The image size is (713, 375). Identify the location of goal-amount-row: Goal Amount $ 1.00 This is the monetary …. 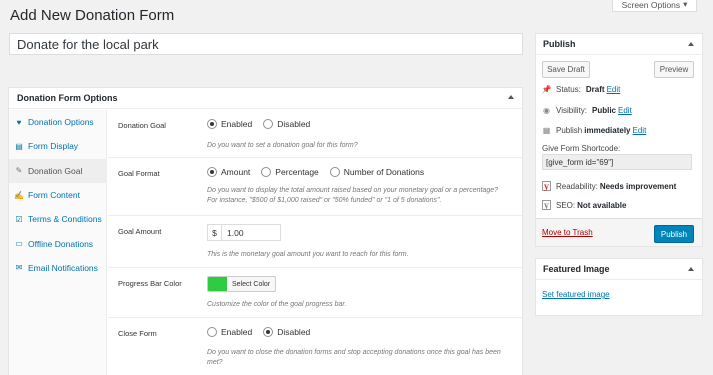
(315, 242).